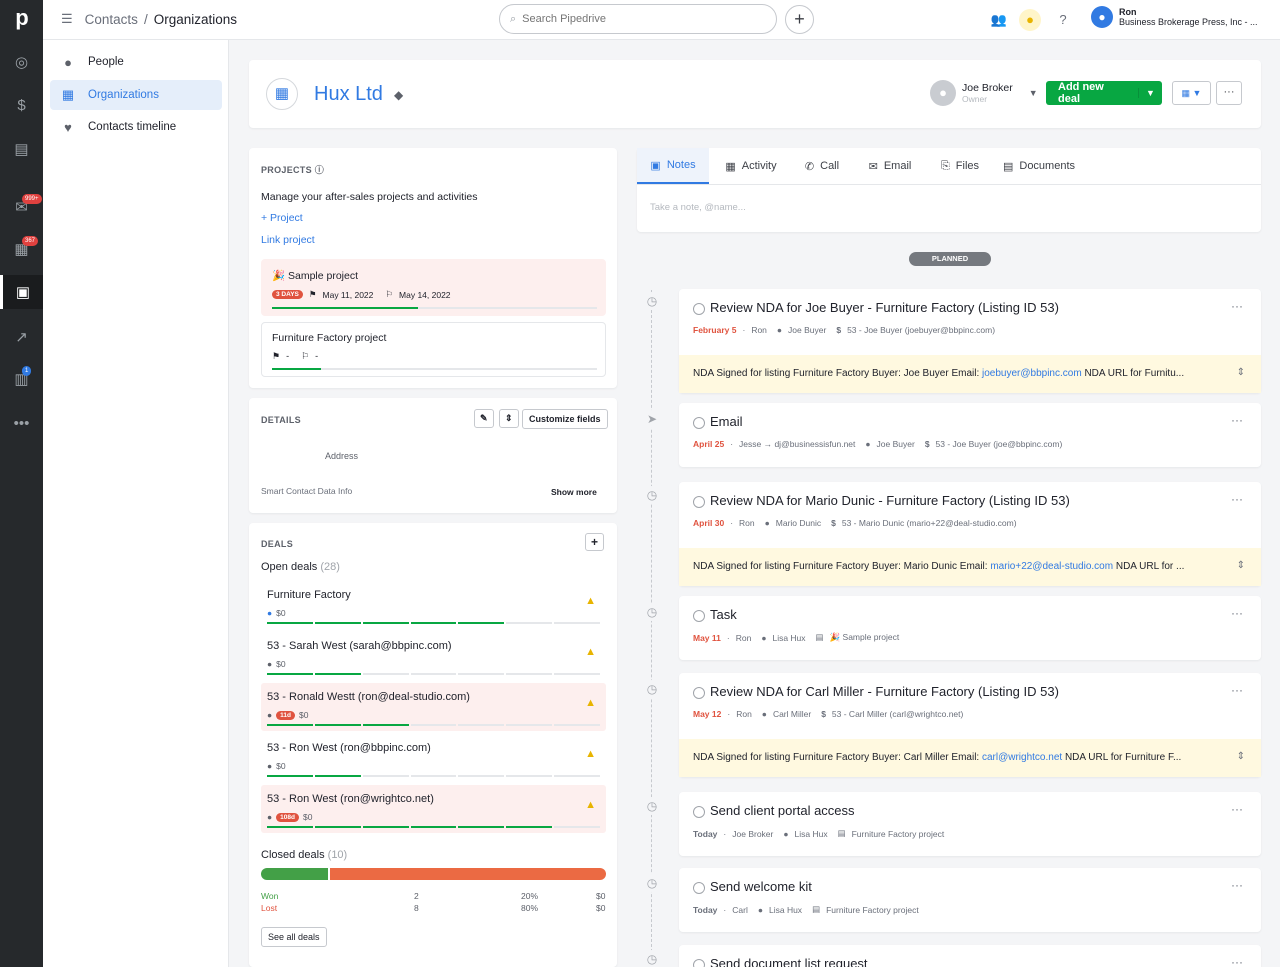 The image size is (1280, 967). Describe the element at coordinates (136, 95) in the screenshot. I see `sidebar-item-organizations: ▦ Organizations` at that location.